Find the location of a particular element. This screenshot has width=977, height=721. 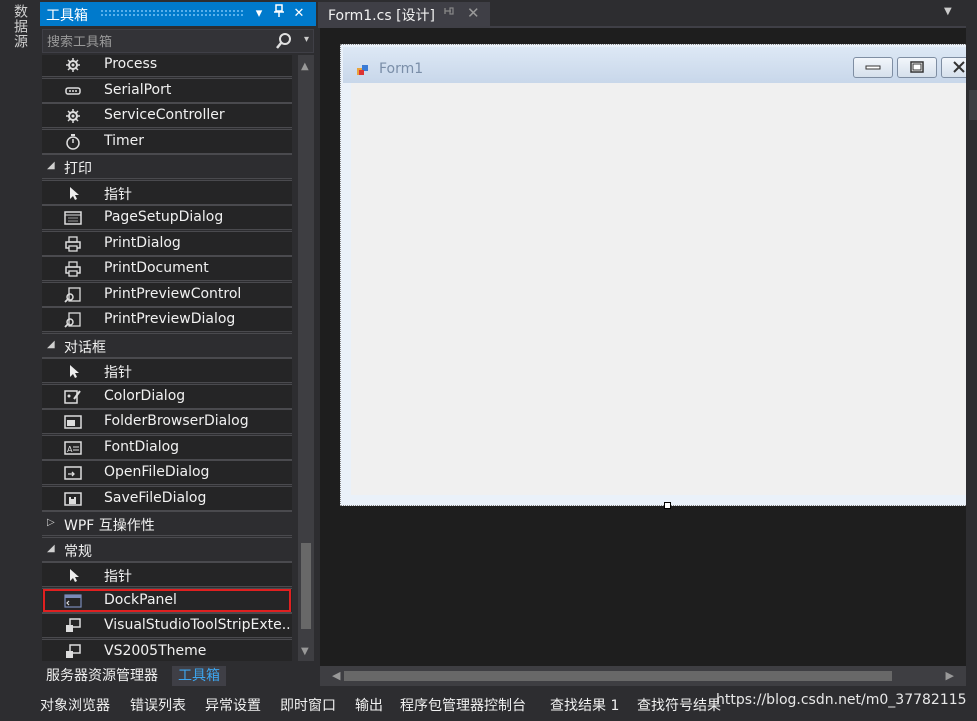

minimize-icon is located at coordinates (873, 67).